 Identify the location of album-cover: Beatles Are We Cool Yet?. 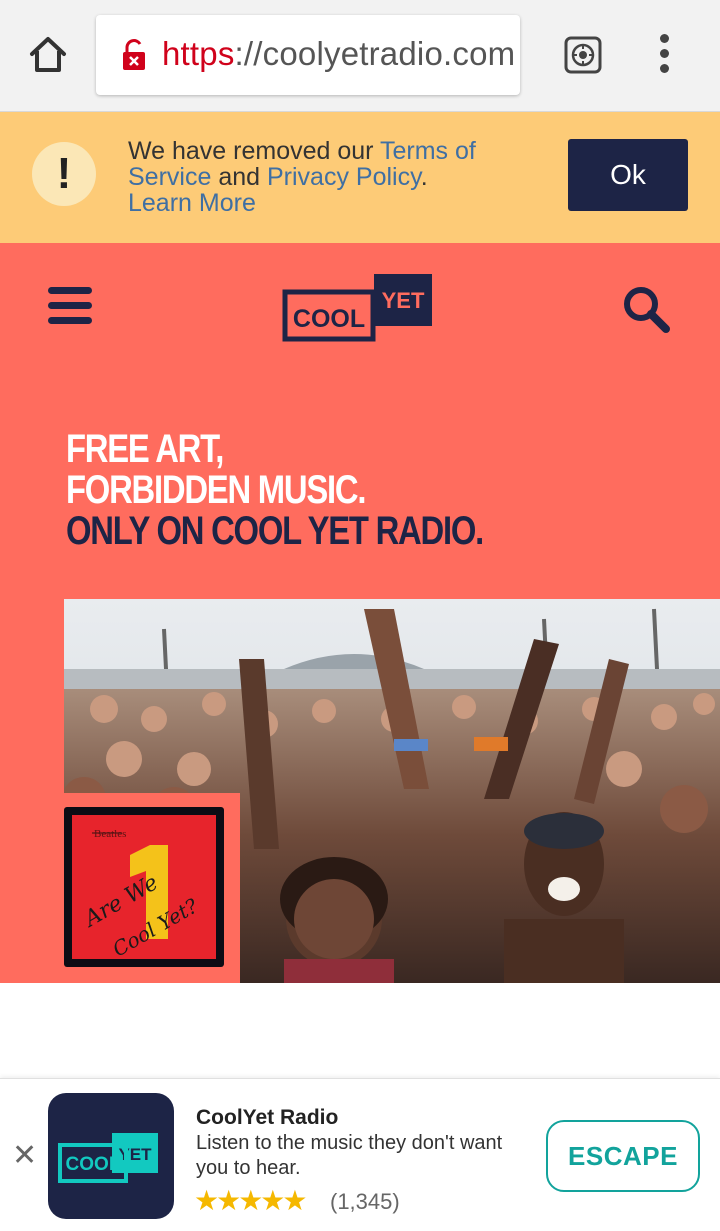
(144, 887).